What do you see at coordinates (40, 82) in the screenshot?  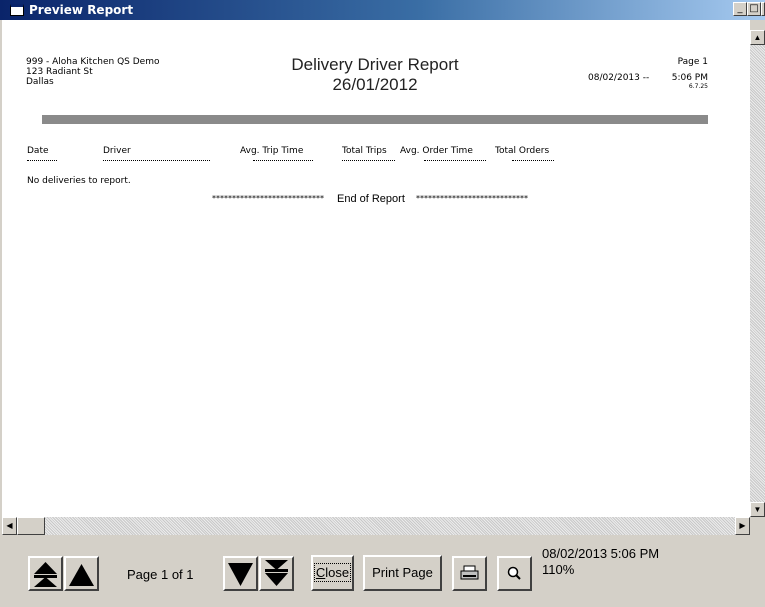 I see `store-city: Dallas` at bounding box center [40, 82].